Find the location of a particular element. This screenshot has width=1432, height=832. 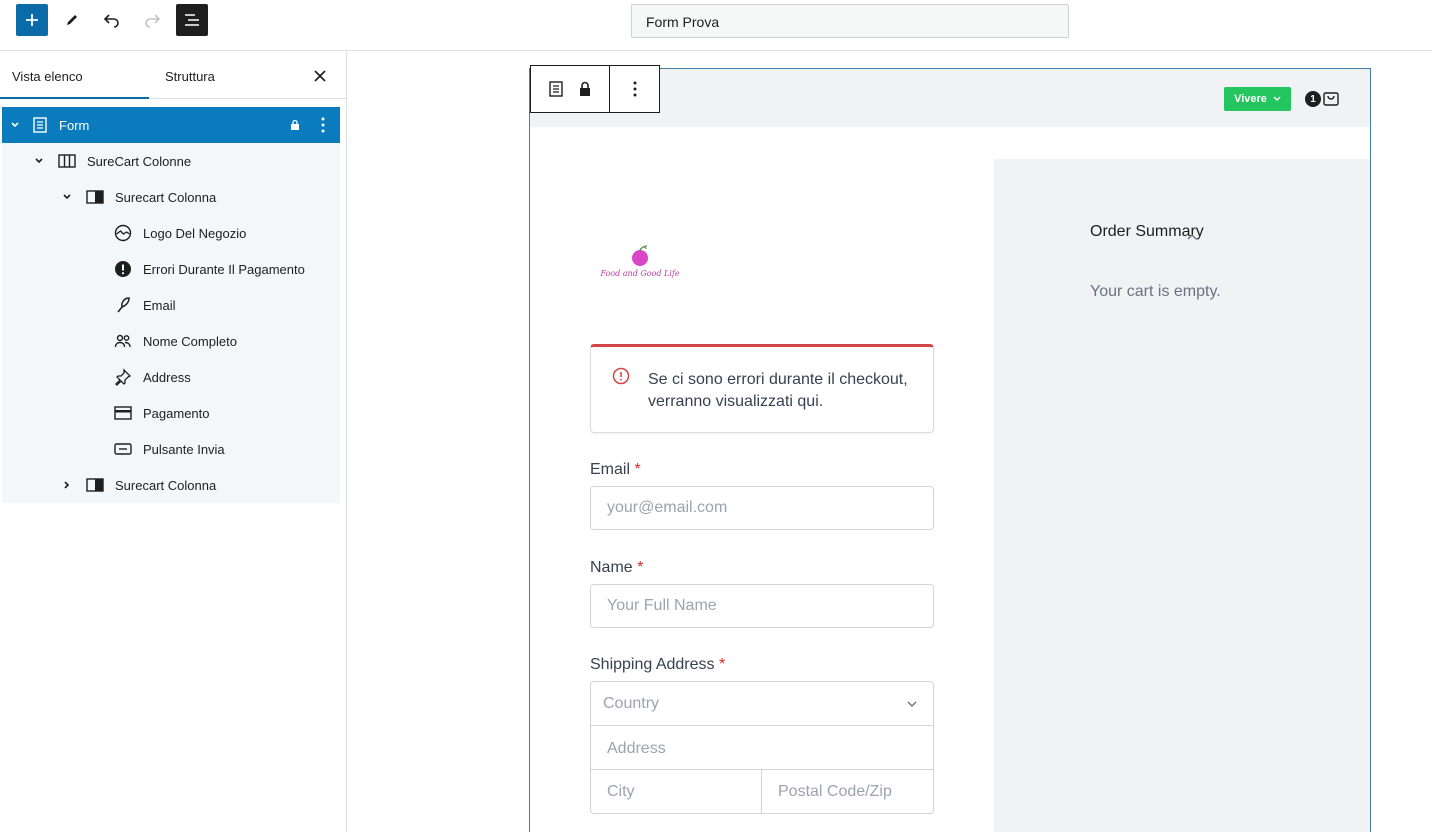

cart-empty-text: Your cart is empty. is located at coordinates (1155, 291).